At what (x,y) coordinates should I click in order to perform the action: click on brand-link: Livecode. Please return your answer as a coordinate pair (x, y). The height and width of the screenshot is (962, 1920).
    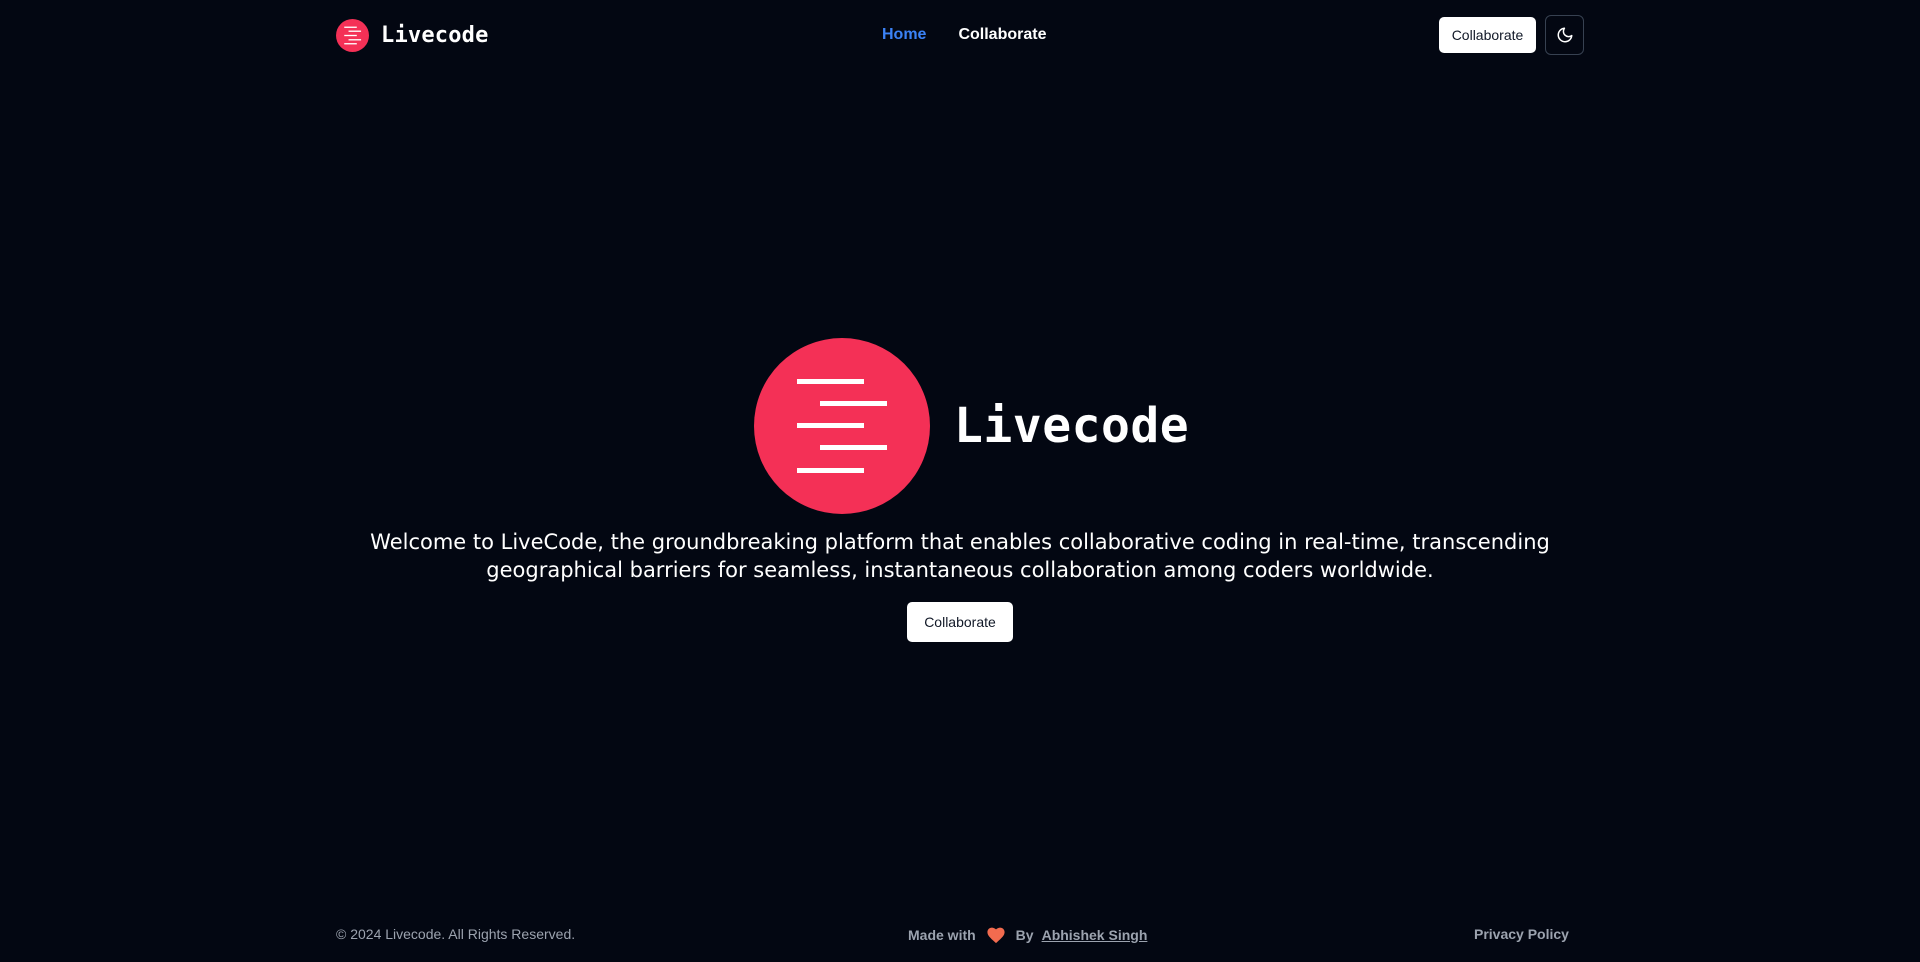
    Looking at the image, I should click on (412, 35).